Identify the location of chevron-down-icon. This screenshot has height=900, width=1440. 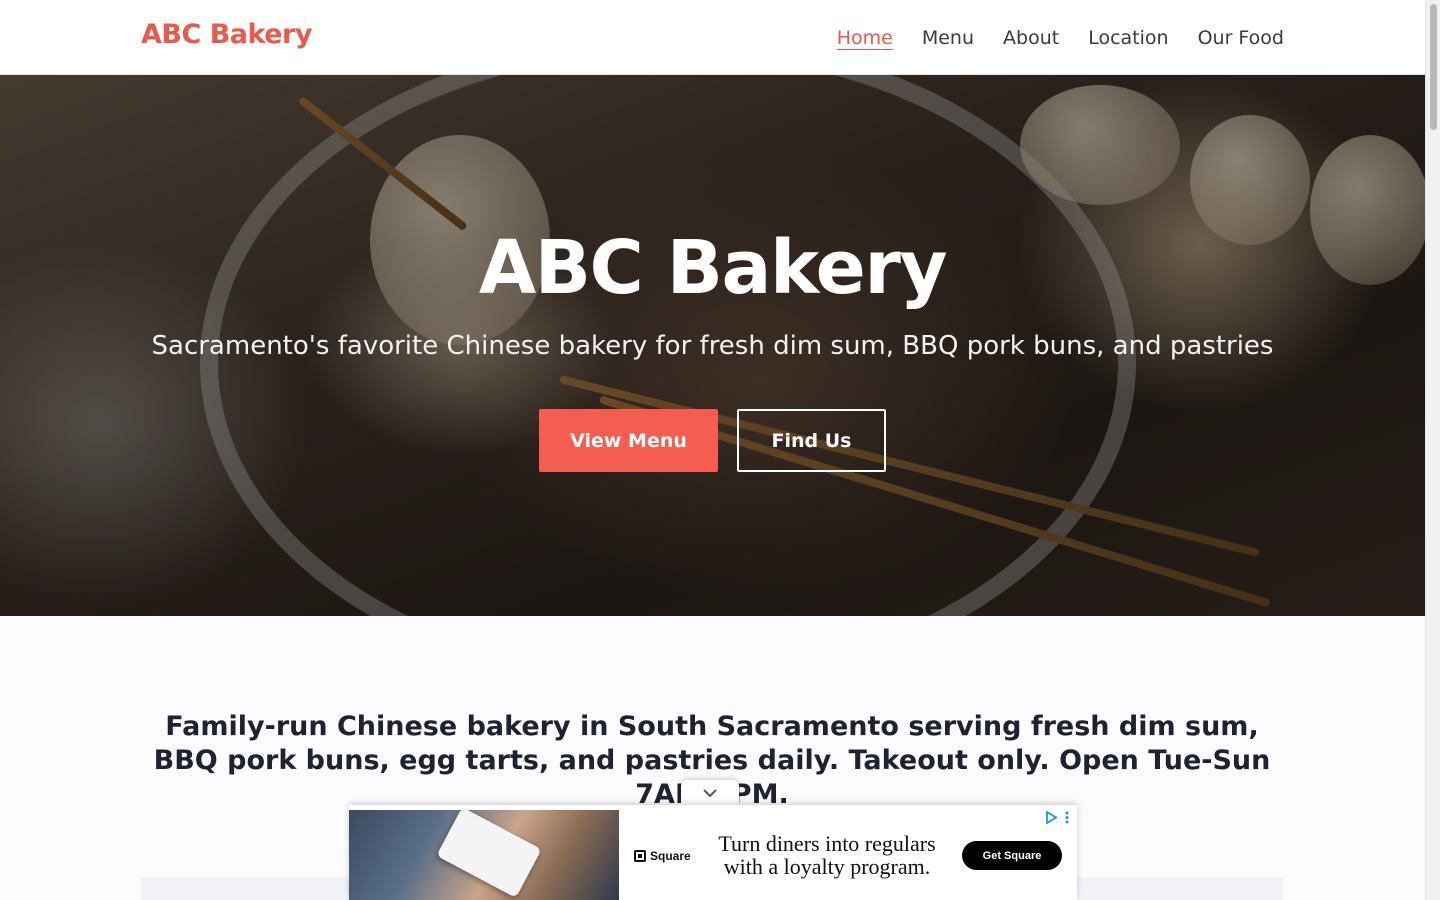
(710, 792).